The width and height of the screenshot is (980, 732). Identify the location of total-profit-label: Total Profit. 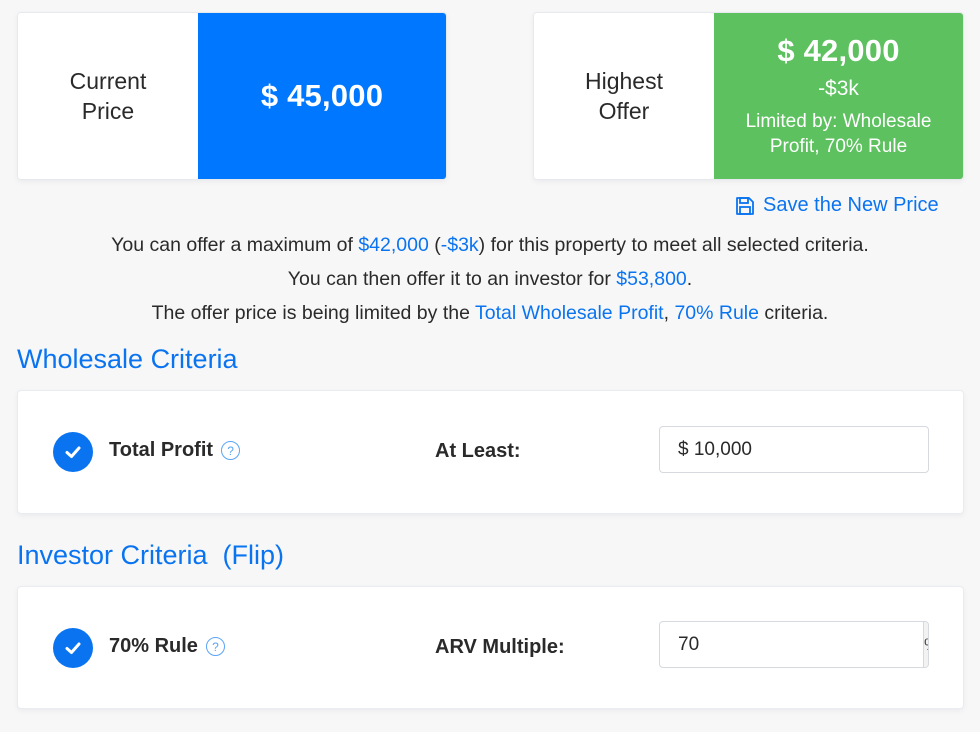
(161, 450).